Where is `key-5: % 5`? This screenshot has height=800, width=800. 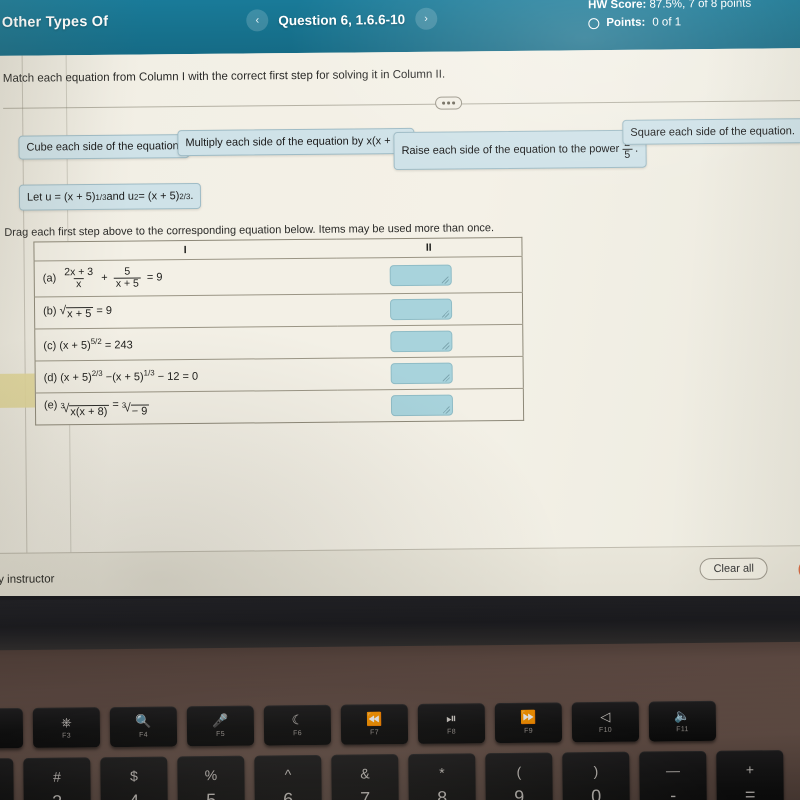 key-5: % 5 is located at coordinates (211, 777).